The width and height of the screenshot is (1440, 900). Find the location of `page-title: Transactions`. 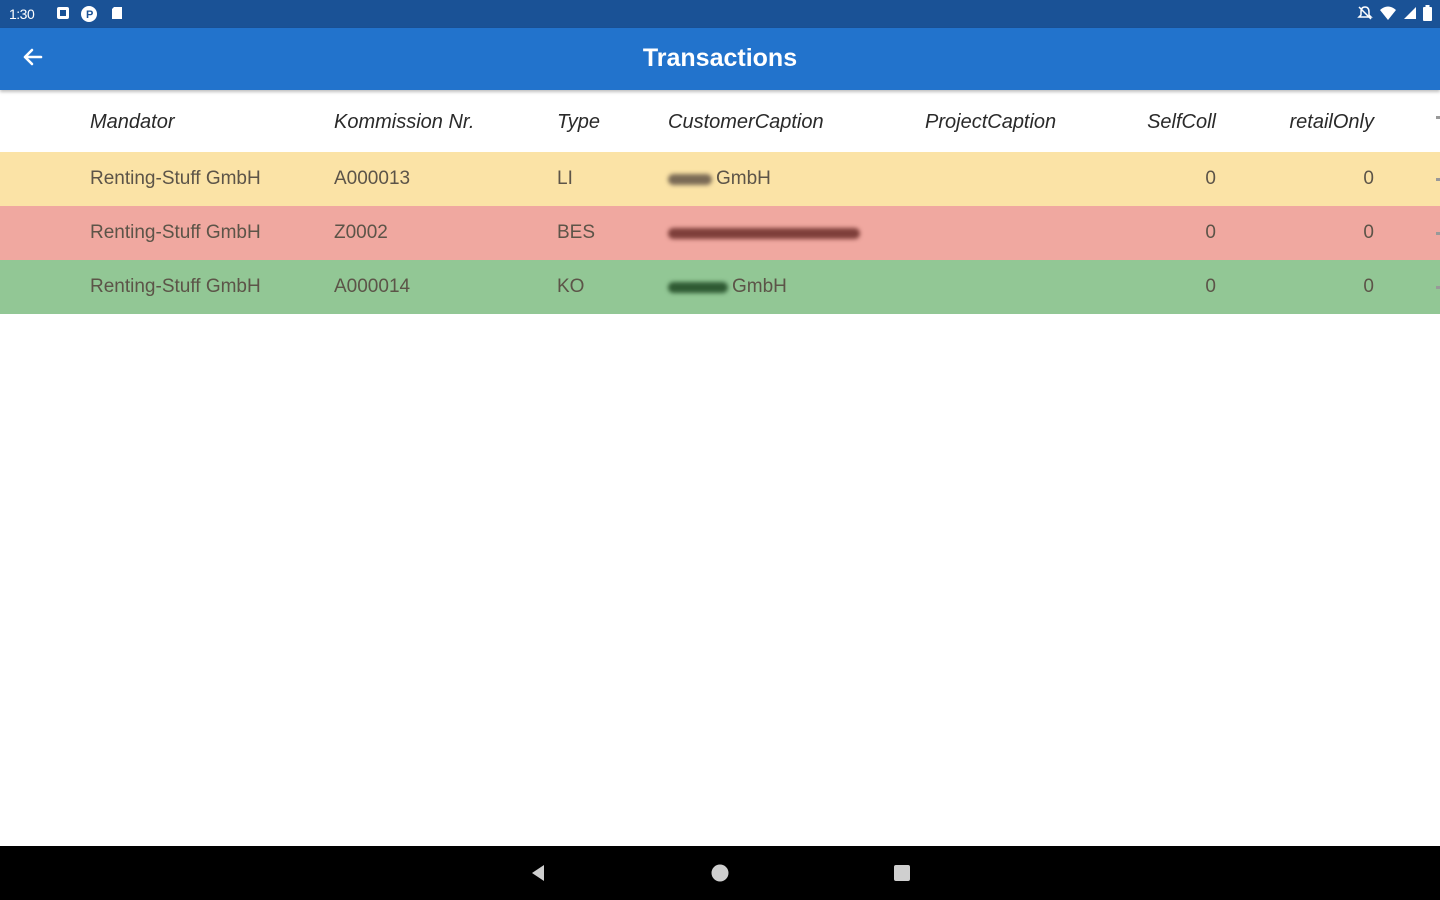

page-title: Transactions is located at coordinates (720, 58).